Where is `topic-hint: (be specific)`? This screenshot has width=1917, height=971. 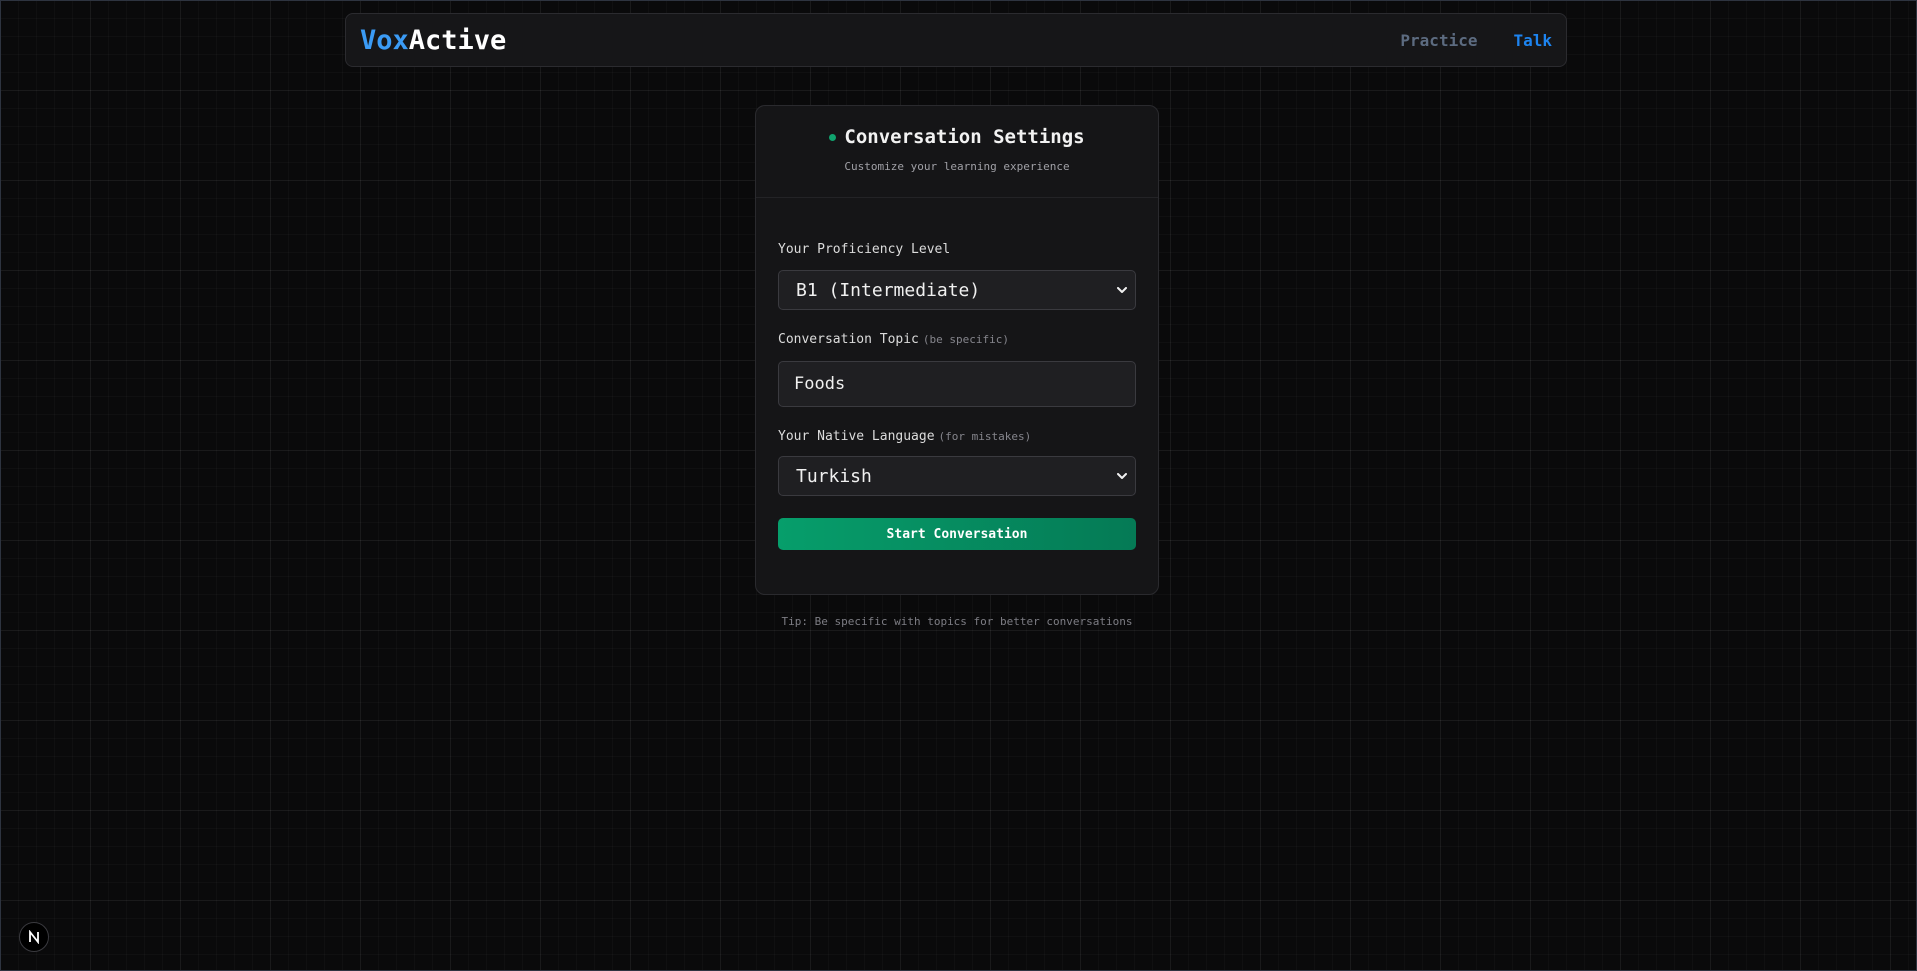
topic-hint: (be specific) is located at coordinates (965, 339).